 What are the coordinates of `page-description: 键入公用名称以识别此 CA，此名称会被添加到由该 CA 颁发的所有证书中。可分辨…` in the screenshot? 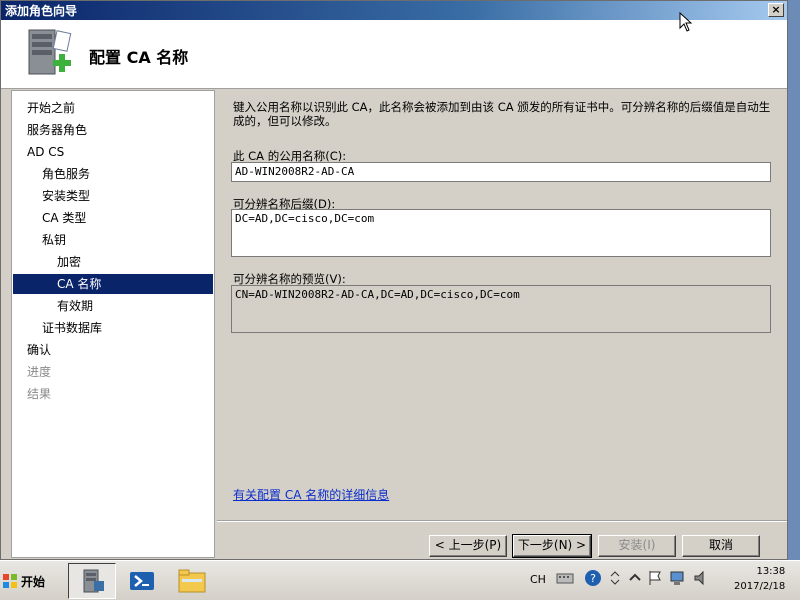 It's located at (502, 114).